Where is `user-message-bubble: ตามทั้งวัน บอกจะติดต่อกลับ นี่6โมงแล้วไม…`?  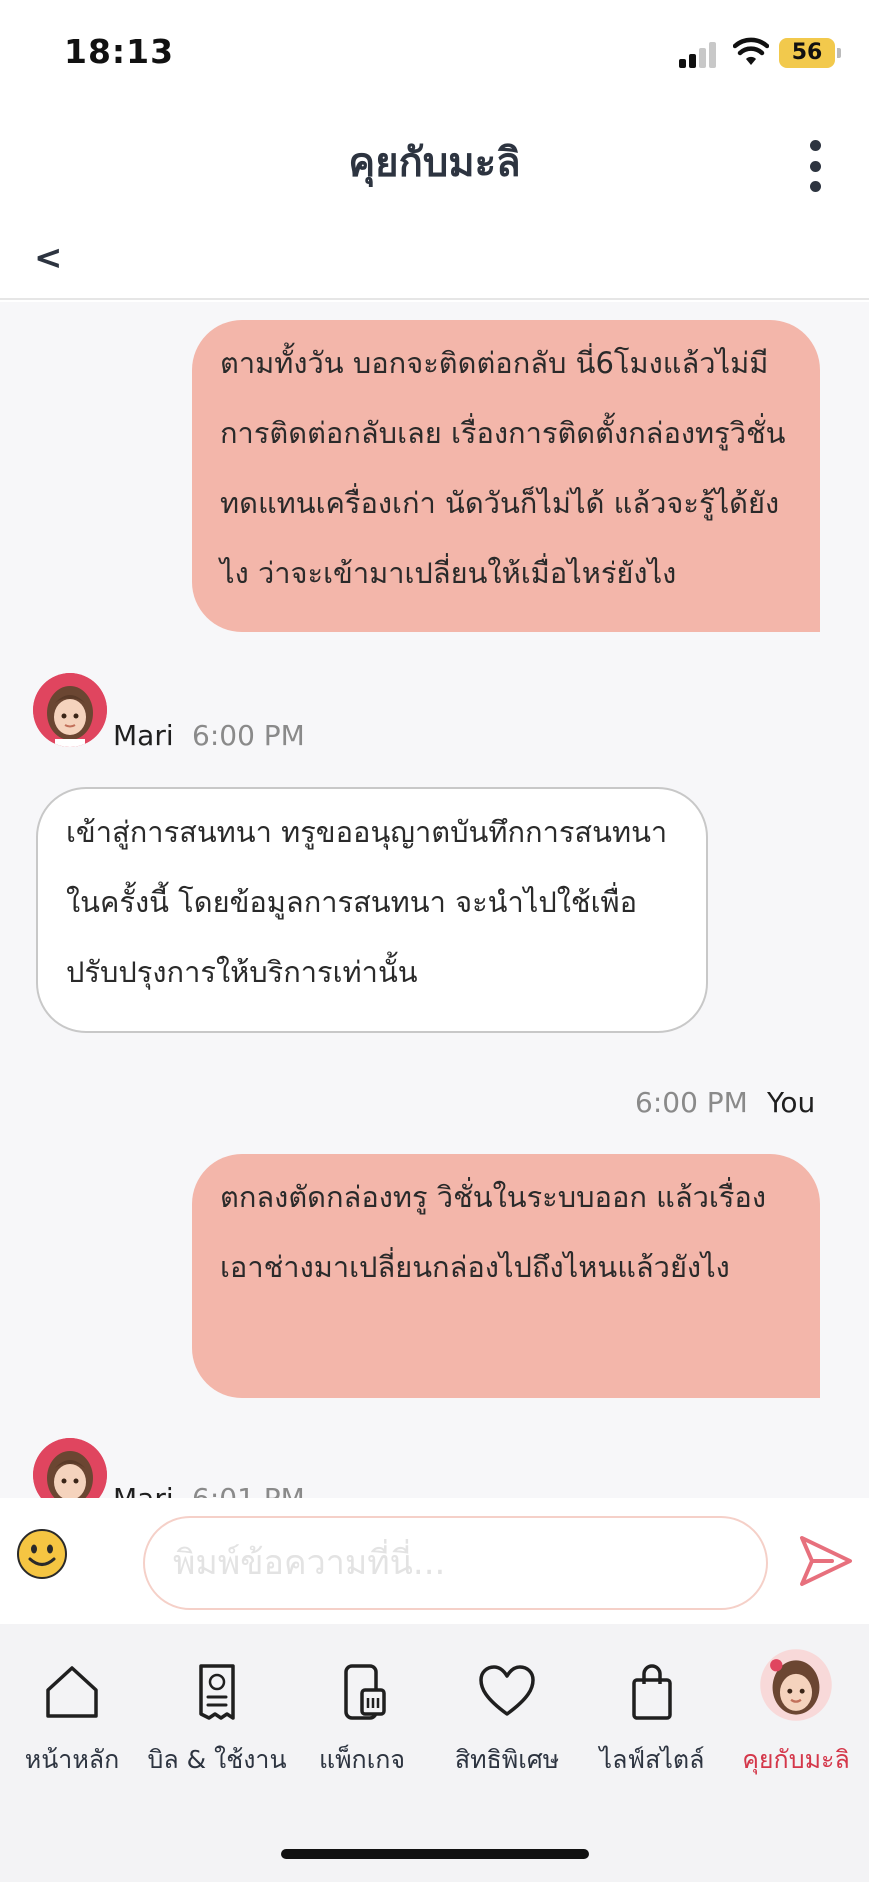 user-message-bubble: ตามทั้งวัน บอกจะติดต่อกลับ นี่6โมงแล้วไม… is located at coordinates (506, 476).